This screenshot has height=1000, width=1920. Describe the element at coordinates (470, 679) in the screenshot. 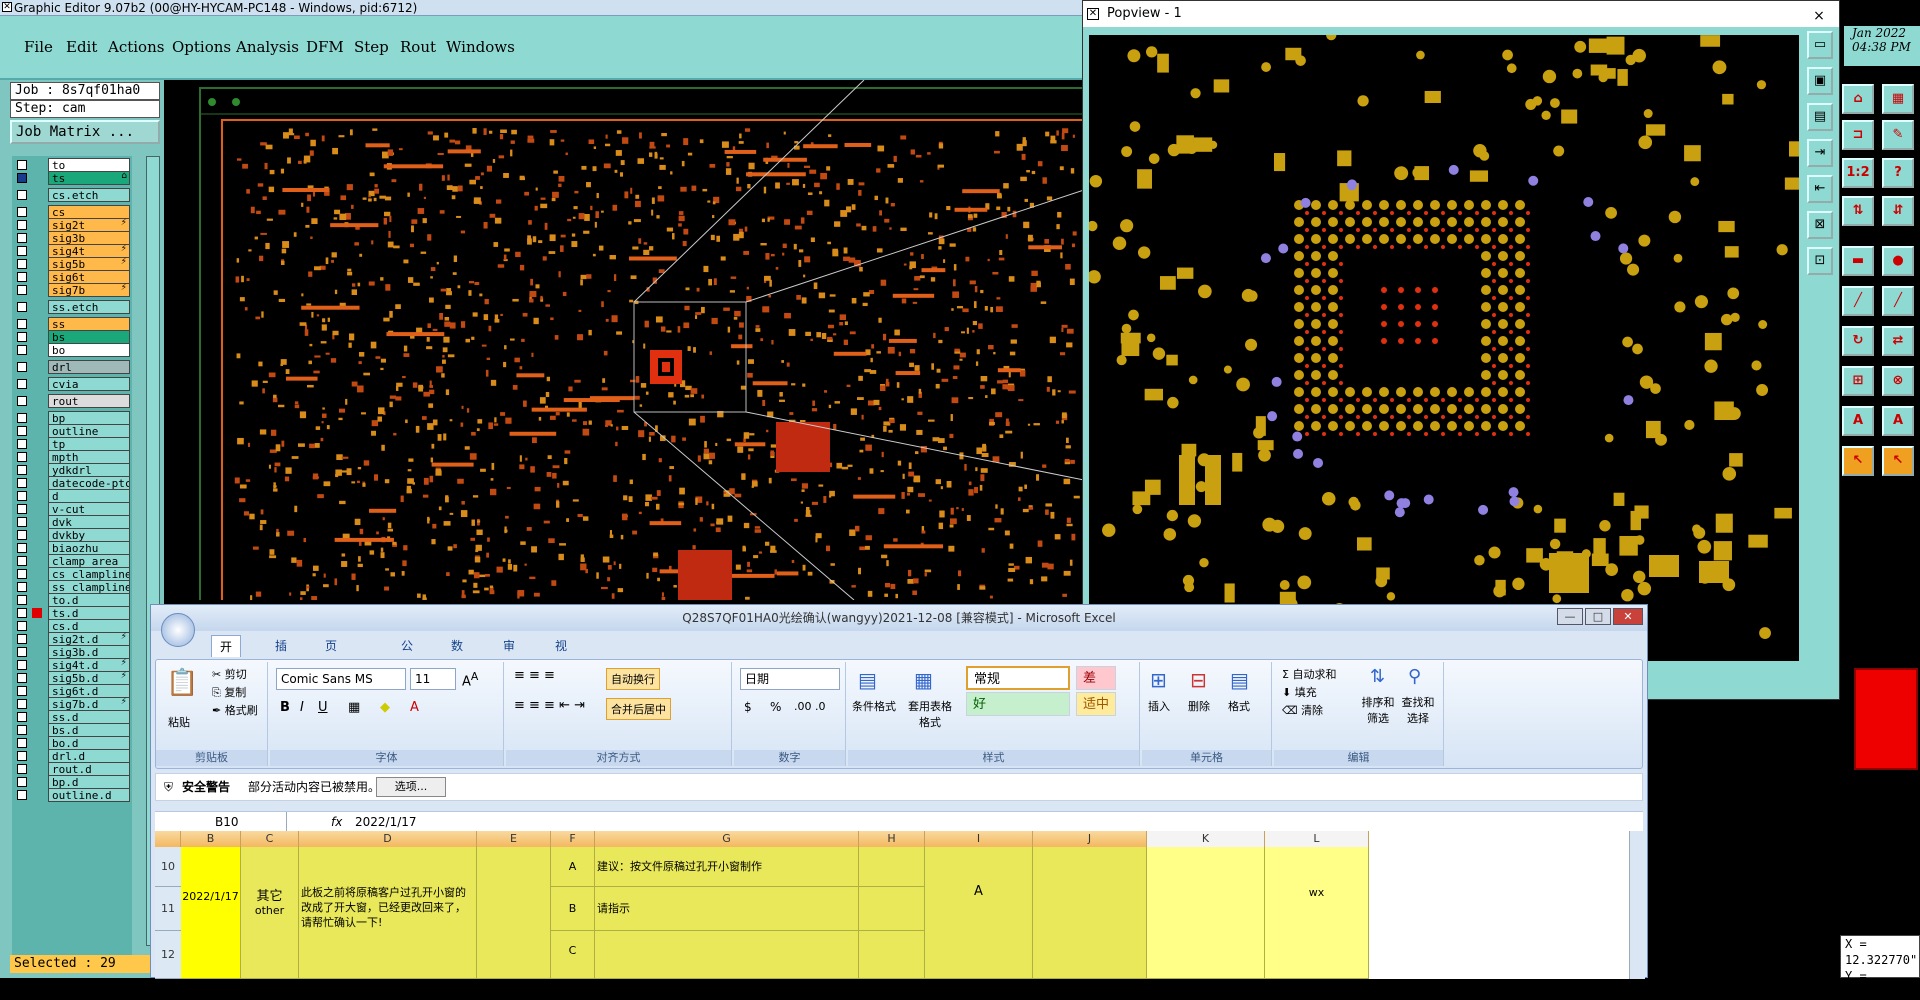

I see `grow-font-icon: AA` at that location.